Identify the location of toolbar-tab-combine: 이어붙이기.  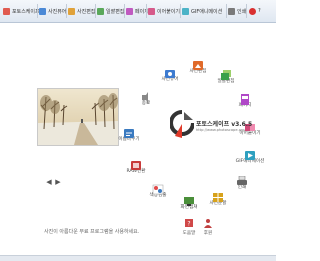
(164, 11).